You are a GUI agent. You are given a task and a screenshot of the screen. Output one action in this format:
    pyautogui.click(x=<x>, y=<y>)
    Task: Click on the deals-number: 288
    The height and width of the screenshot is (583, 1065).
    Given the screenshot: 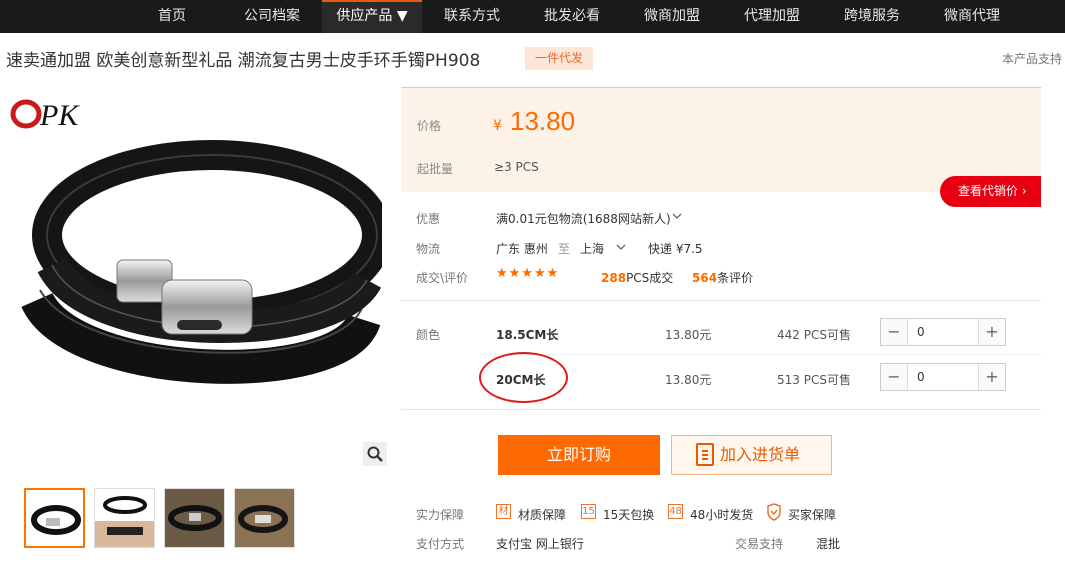 What is the action you would take?
    pyautogui.click(x=614, y=278)
    